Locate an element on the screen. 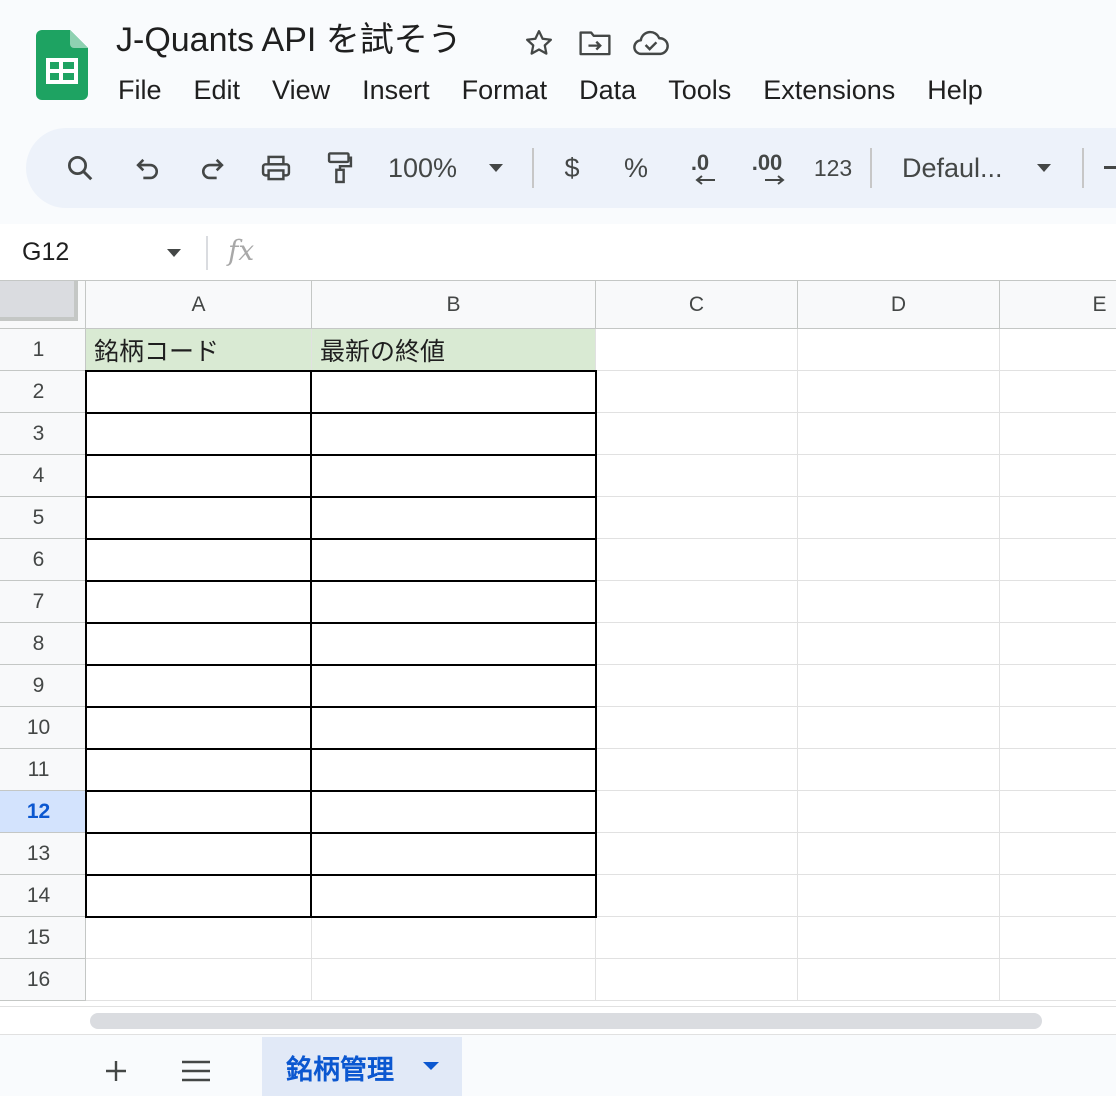 Image resolution: width=1116 pixels, height=1096 pixels. all-sheets-icon is located at coordinates (196, 1071).